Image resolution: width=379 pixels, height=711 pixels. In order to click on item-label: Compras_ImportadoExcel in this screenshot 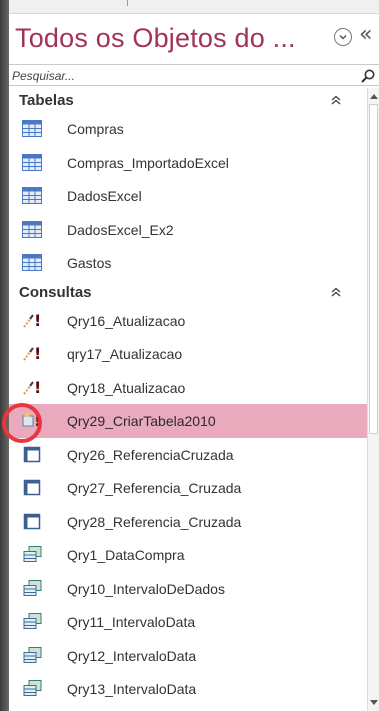, I will do `click(148, 162)`.